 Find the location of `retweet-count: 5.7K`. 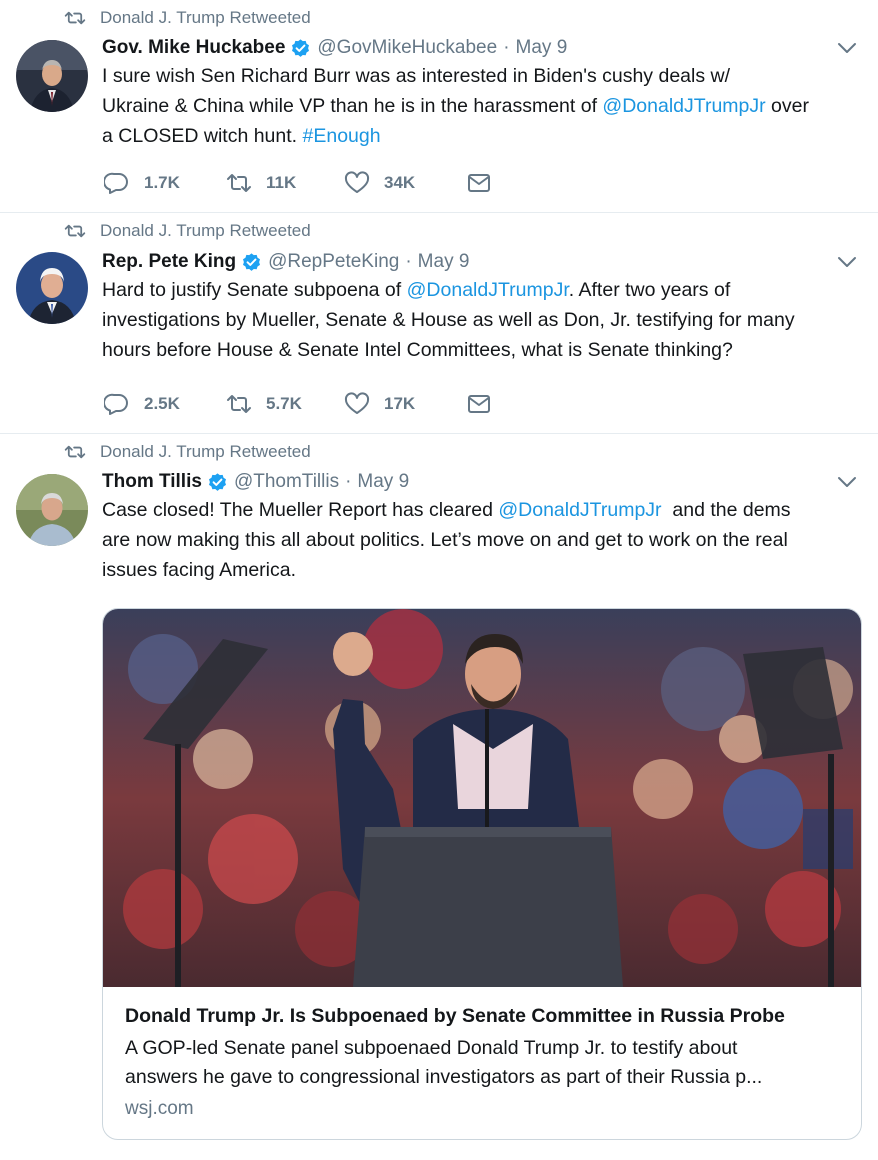

retweet-count: 5.7K is located at coordinates (284, 403).